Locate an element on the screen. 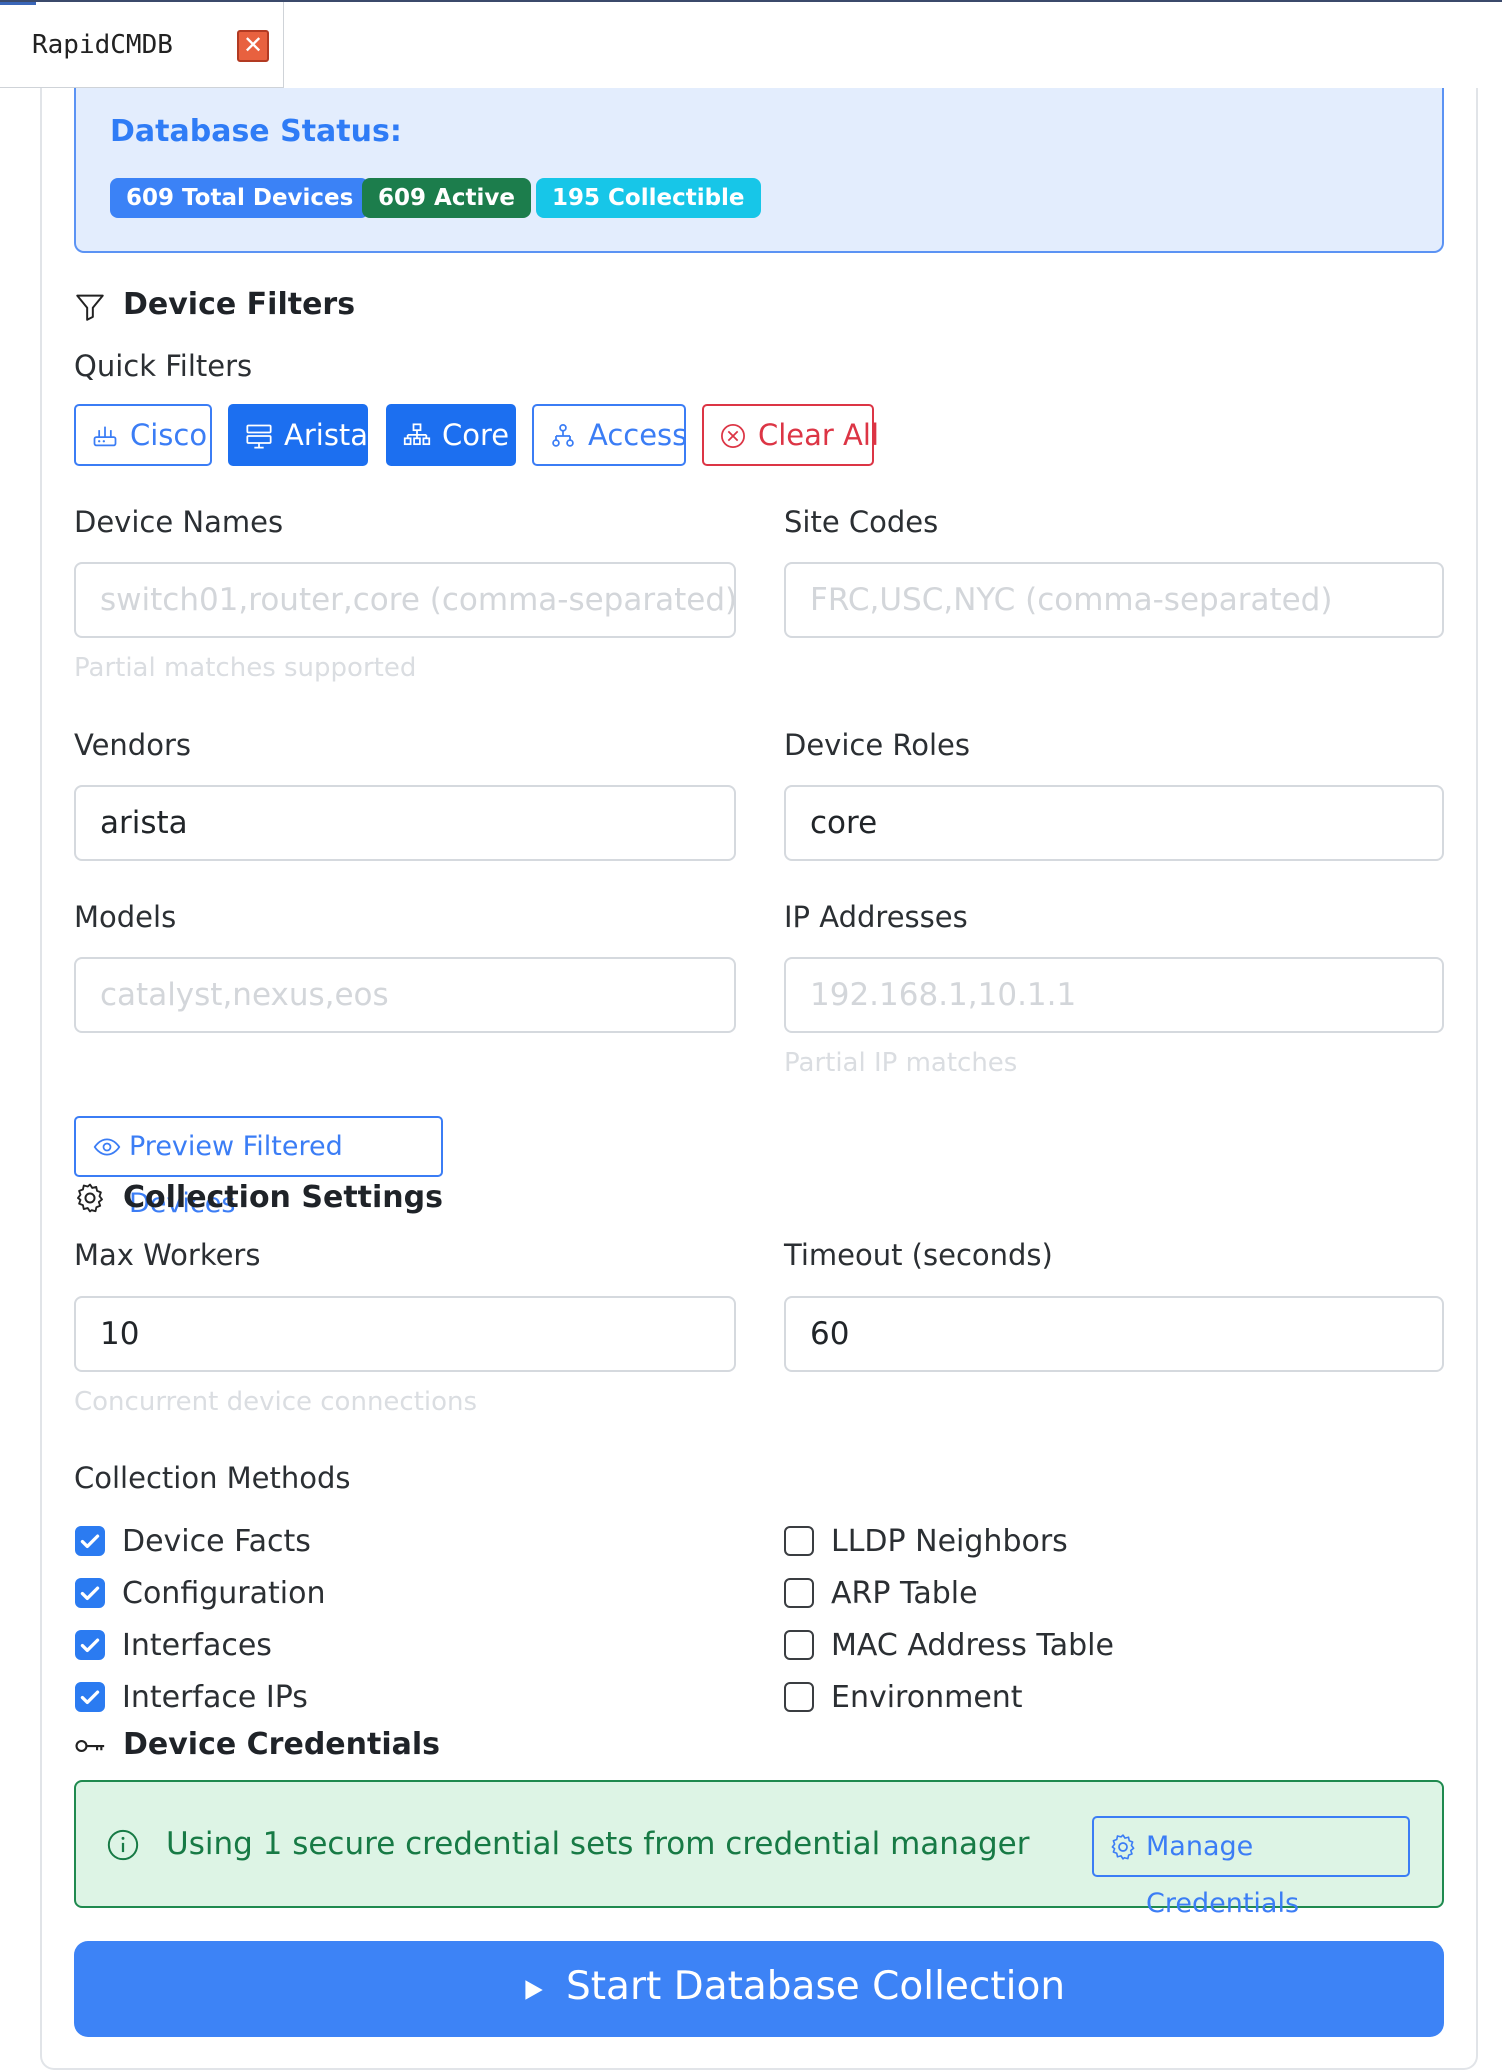 The image size is (1502, 2070). device-credentials-heading: Device Credentials is located at coordinates (282, 1744).